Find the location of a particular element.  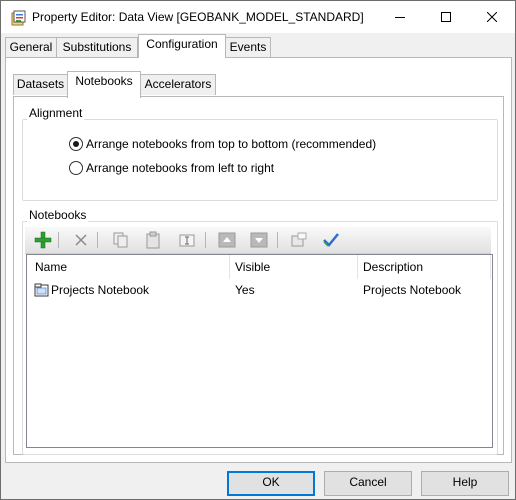

tab-configuration: Configuration is located at coordinates (182, 46).